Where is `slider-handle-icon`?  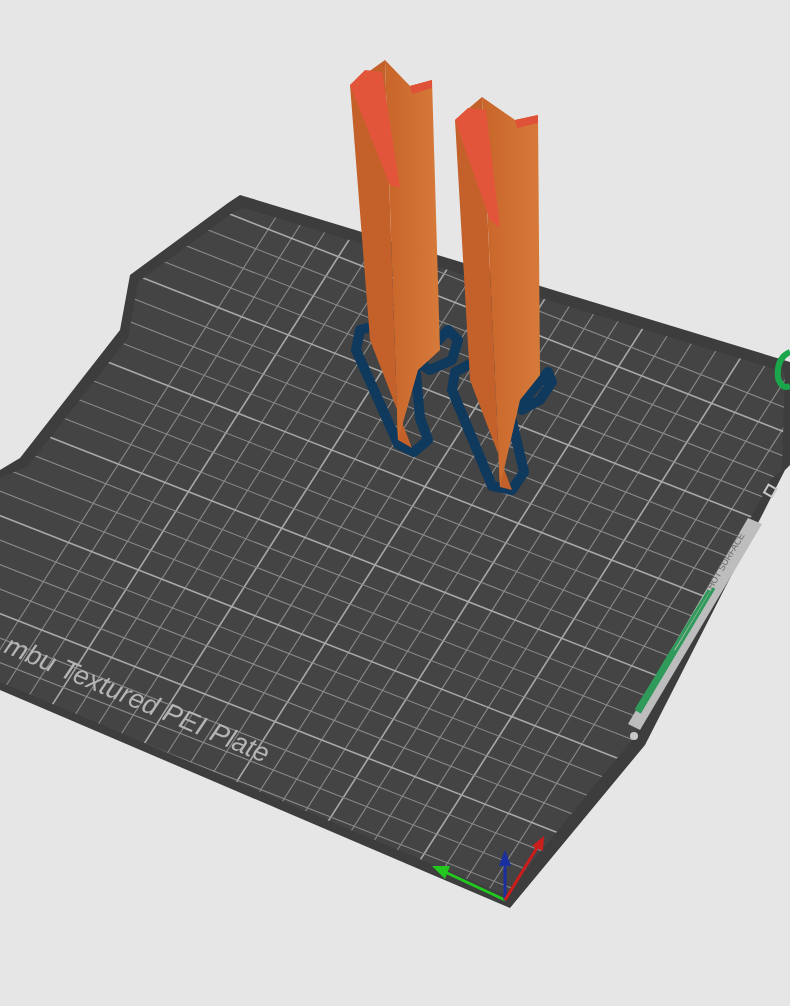 slider-handle-icon is located at coordinates (634, 736).